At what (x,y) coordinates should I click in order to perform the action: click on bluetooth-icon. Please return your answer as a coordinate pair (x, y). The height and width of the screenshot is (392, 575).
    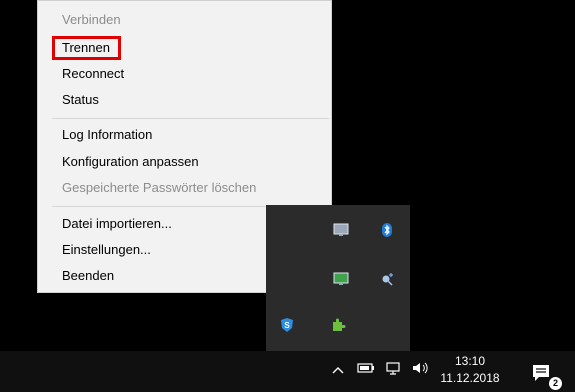
    Looking at the image, I should click on (387, 230).